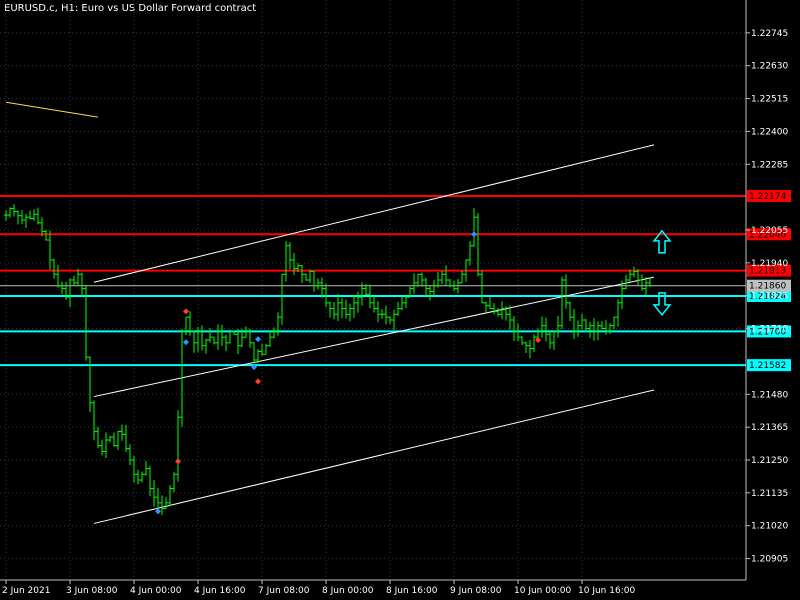 The image size is (800, 600). Describe the element at coordinates (769, 330) in the screenshot. I see `y-tick-label: 1.21710` at that location.